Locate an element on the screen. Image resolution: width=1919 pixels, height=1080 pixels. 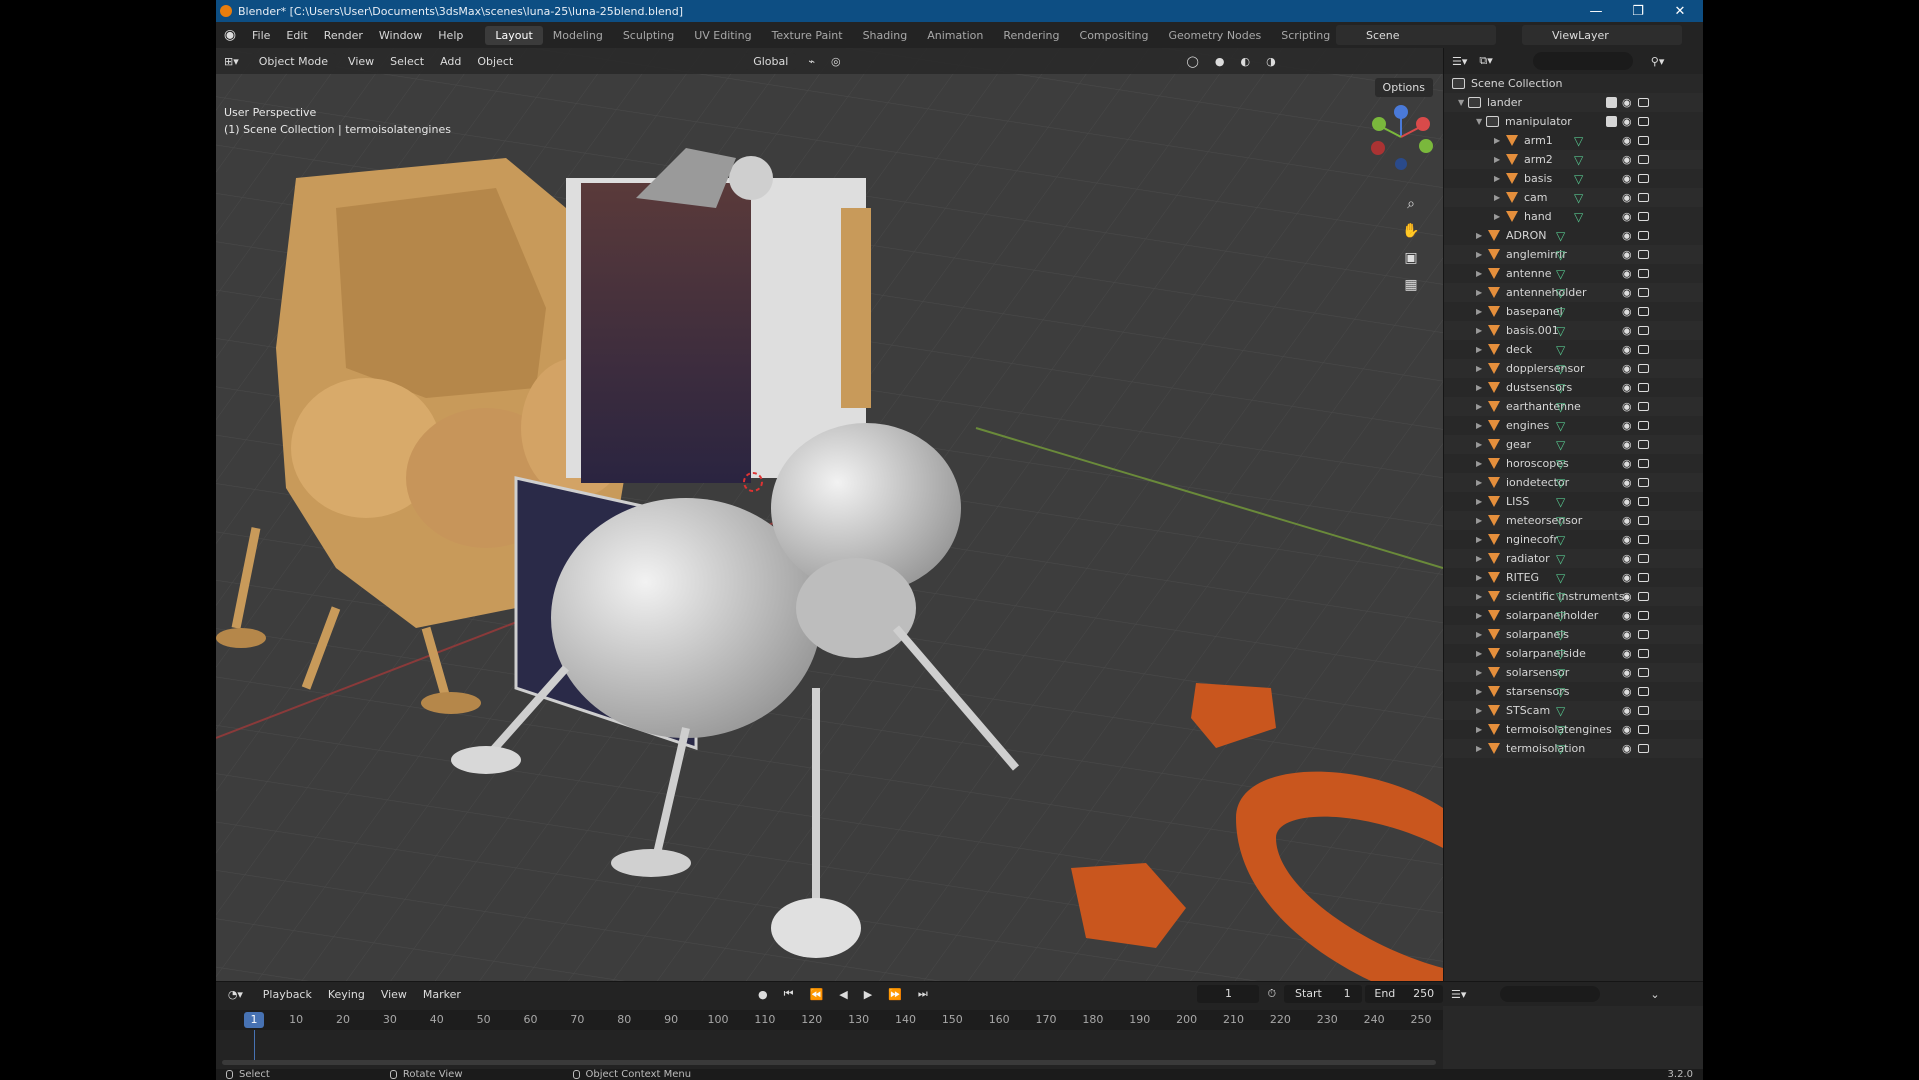
tab-compositing: Compositing is located at coordinates (1114, 35).